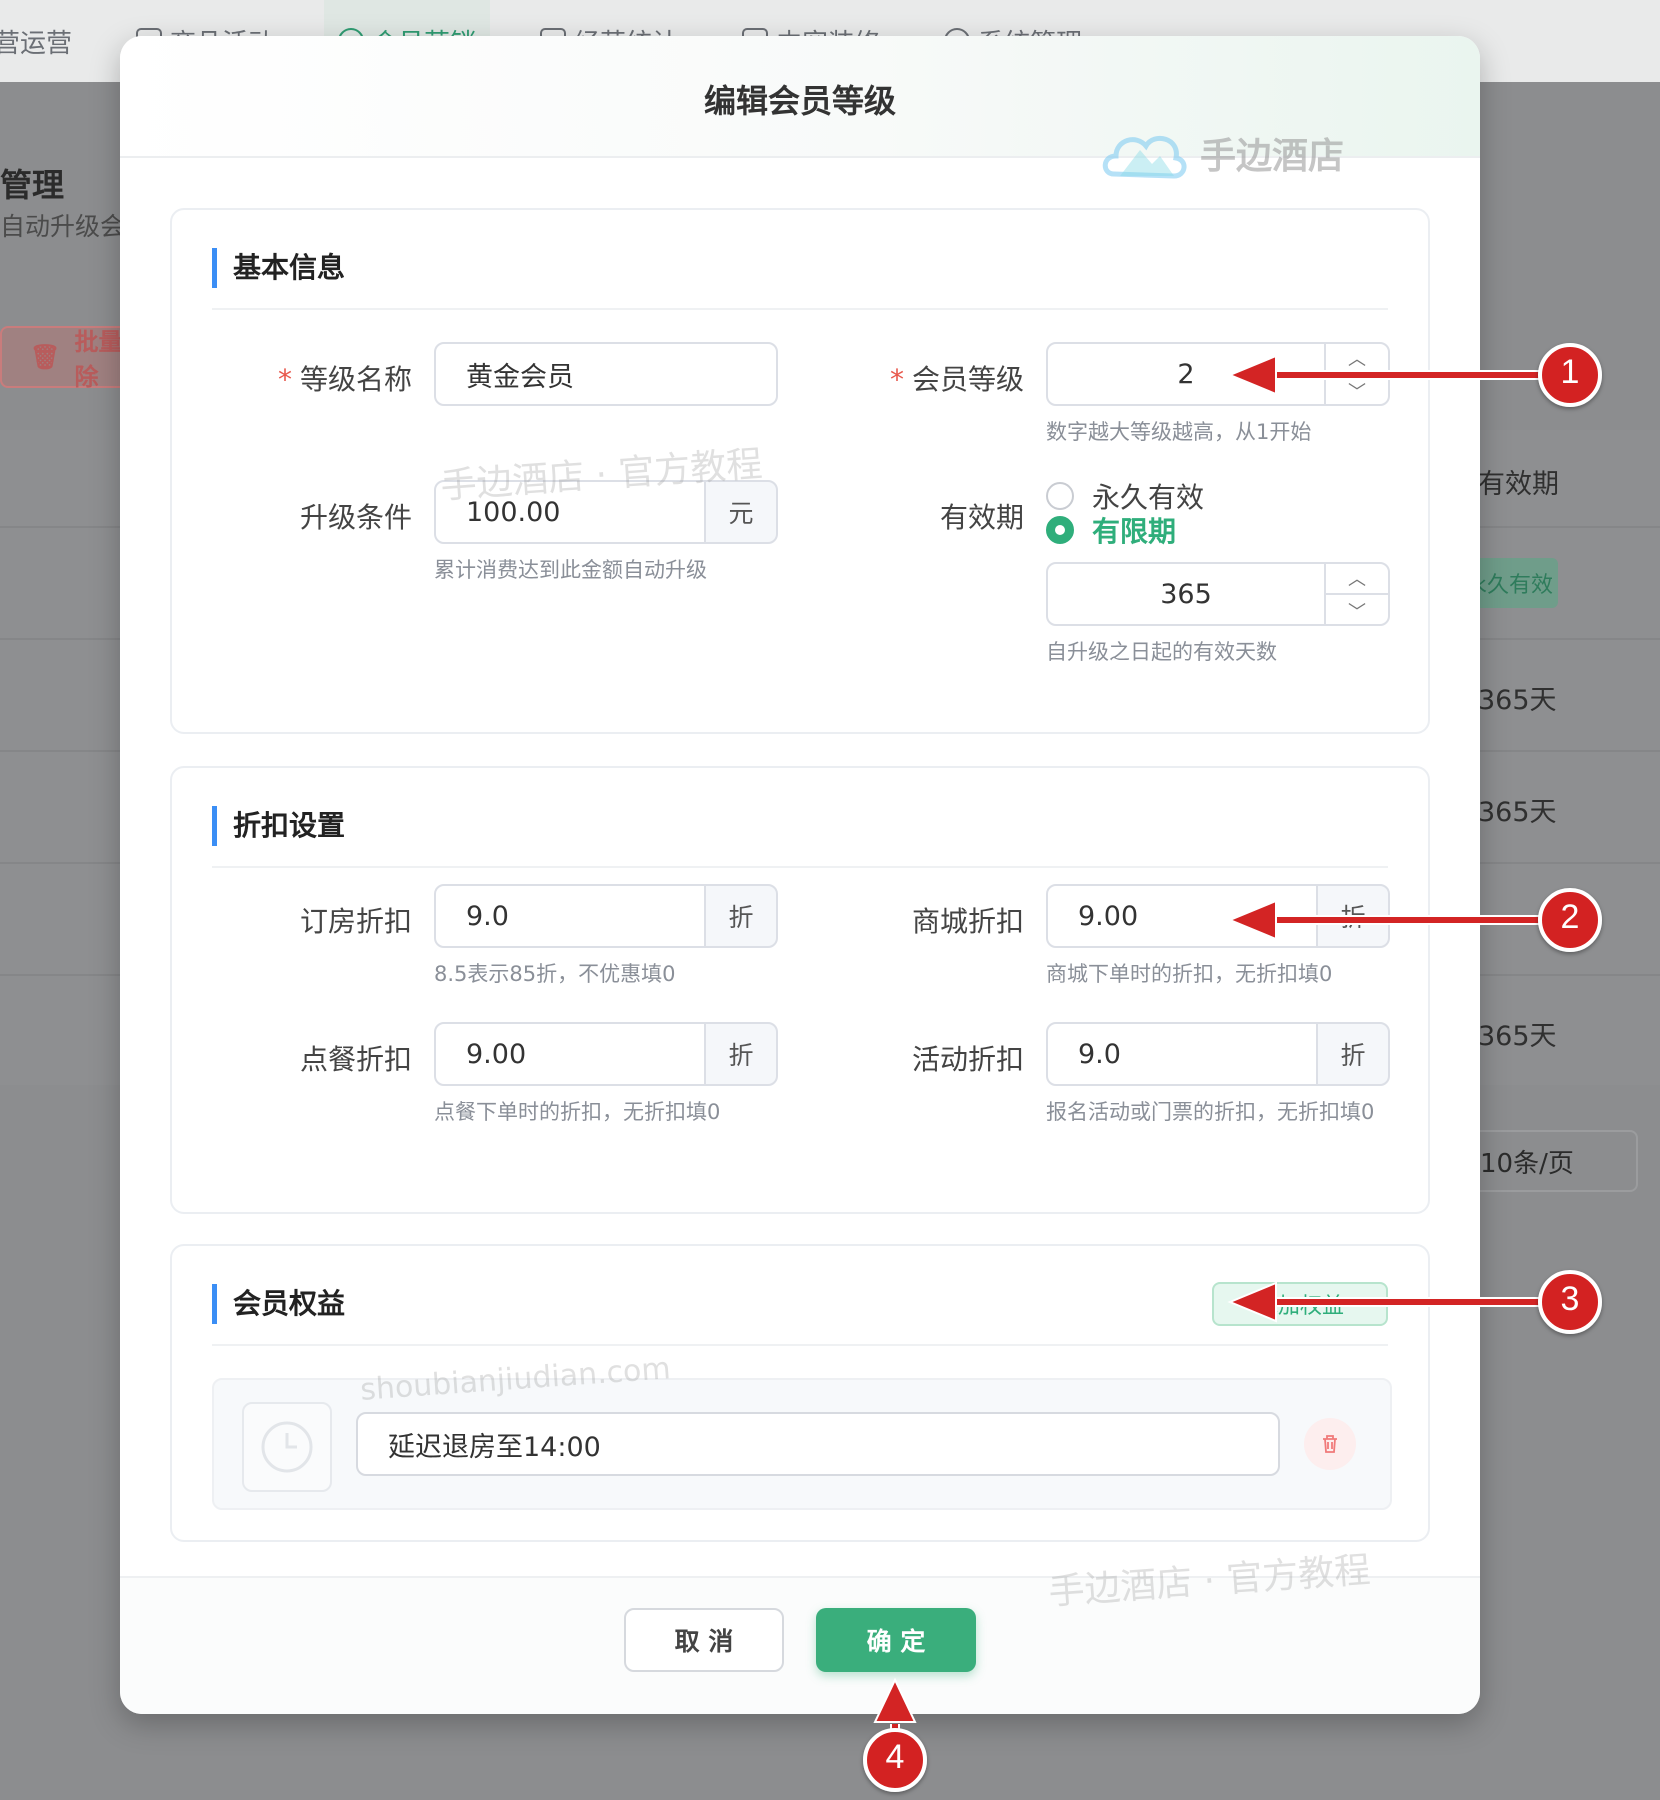 The width and height of the screenshot is (1660, 1800). What do you see at coordinates (278, 1304) in the screenshot?
I see `section-title-benefits: 会员权益` at bounding box center [278, 1304].